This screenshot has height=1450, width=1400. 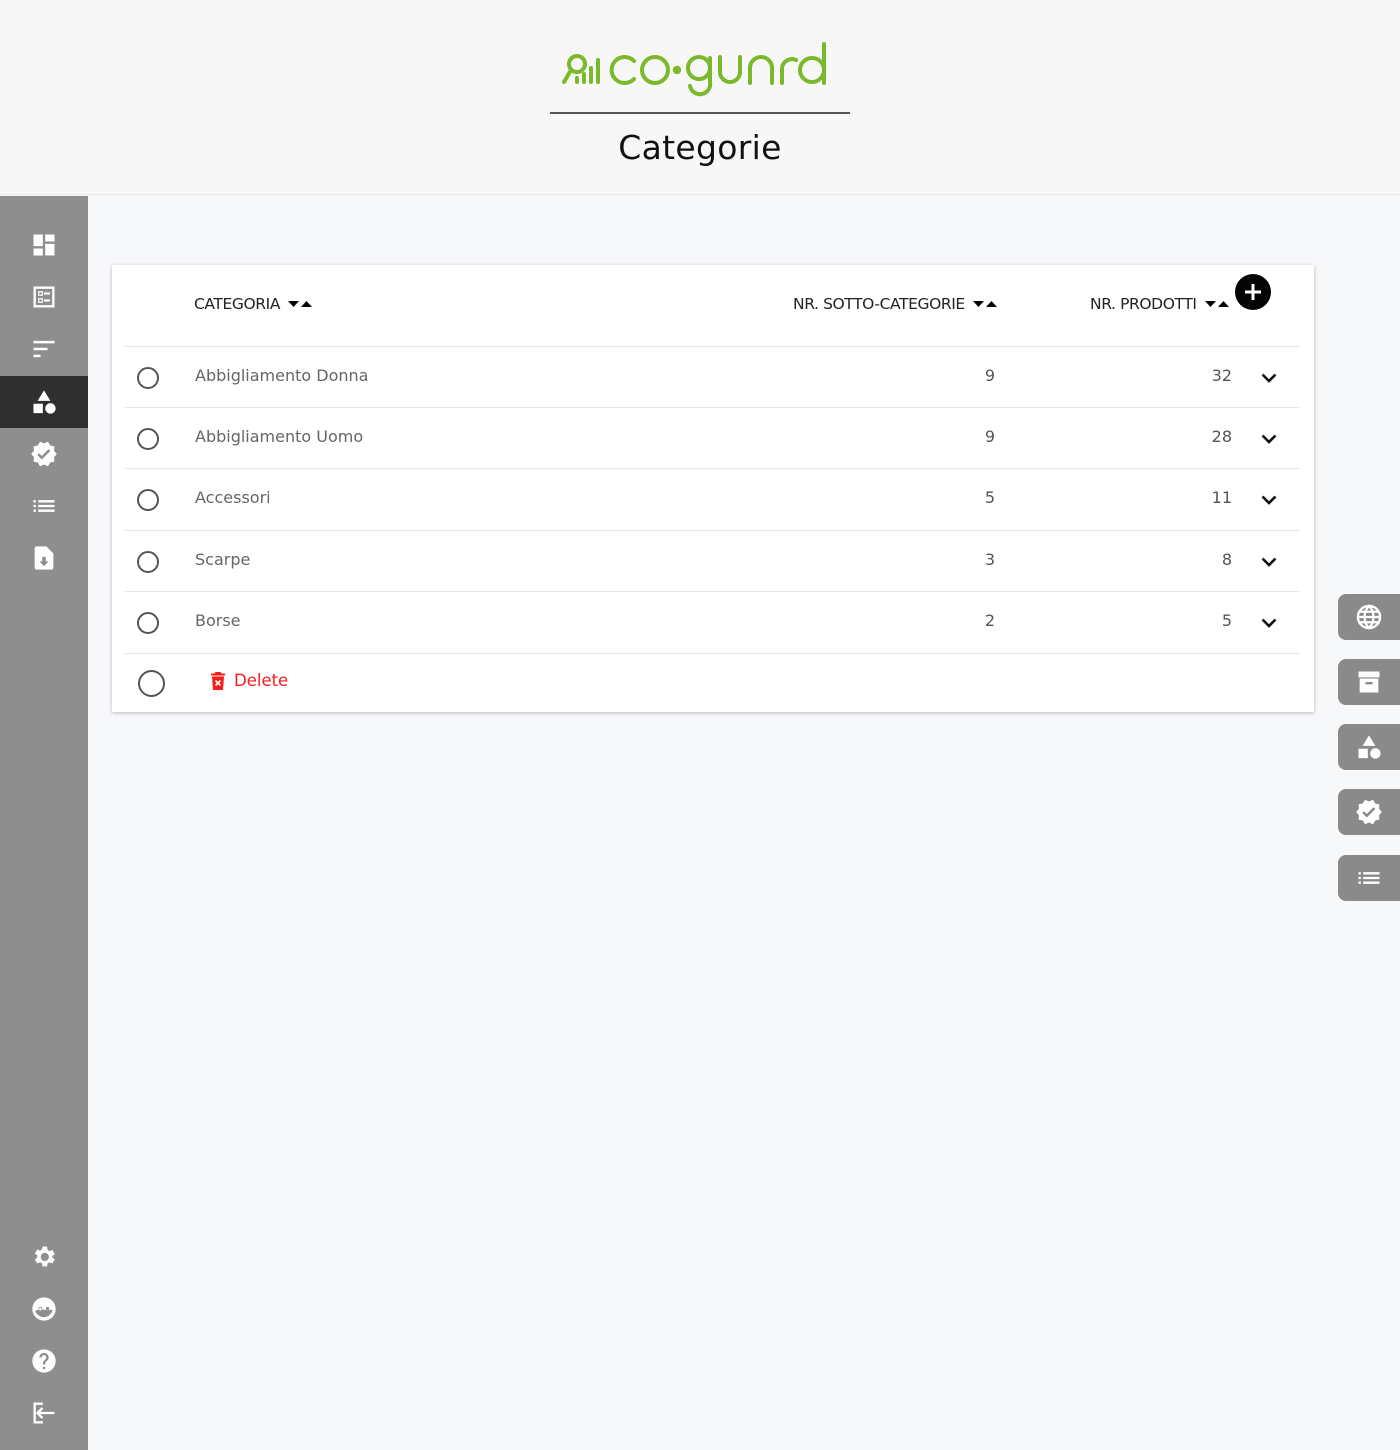 I want to click on delete-label: Delete, so click(x=261, y=680).